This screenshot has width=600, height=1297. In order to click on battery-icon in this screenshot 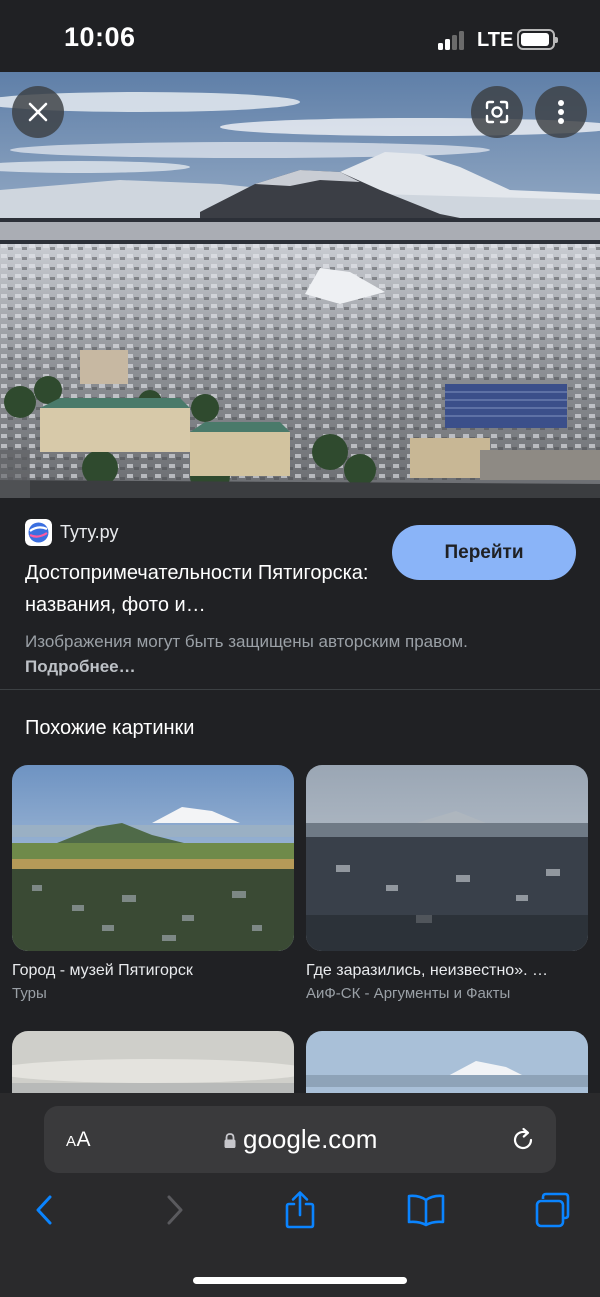, I will do `click(537, 39)`.